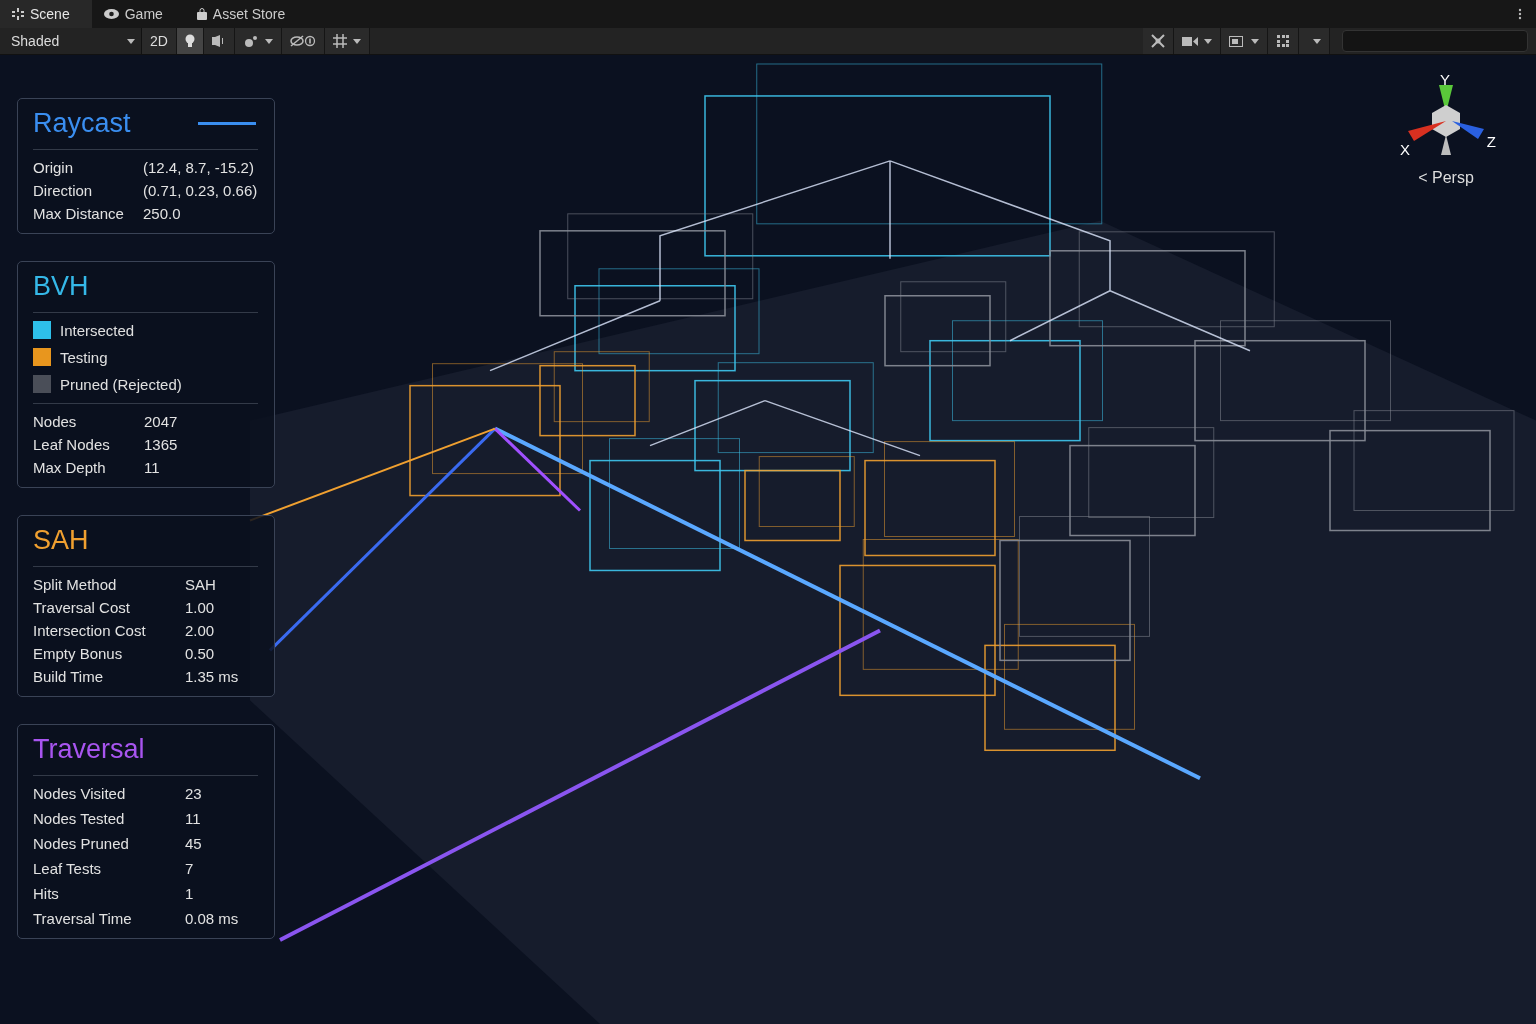 The height and width of the screenshot is (1024, 1536). I want to click on stat-label: Nodes, so click(55, 421).